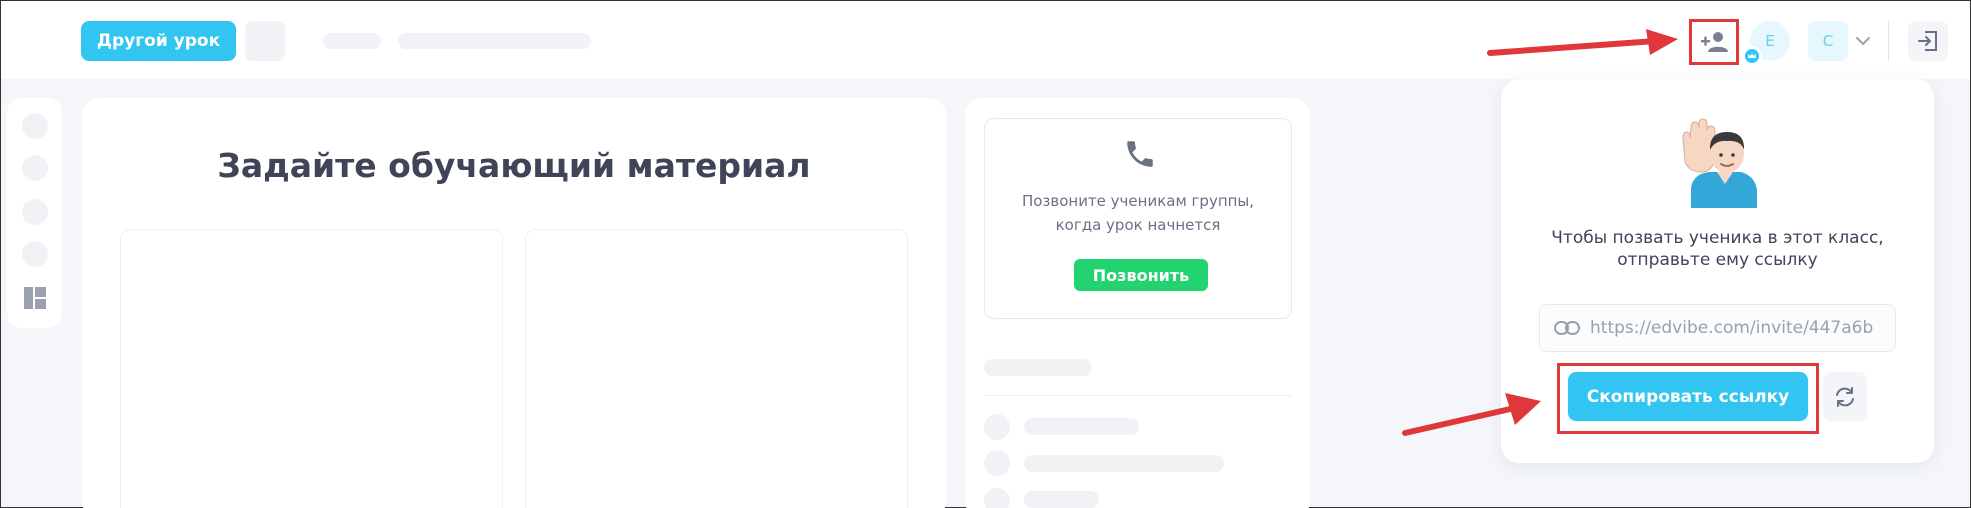 The image size is (1971, 508). I want to click on logout-icon, so click(1927, 41).